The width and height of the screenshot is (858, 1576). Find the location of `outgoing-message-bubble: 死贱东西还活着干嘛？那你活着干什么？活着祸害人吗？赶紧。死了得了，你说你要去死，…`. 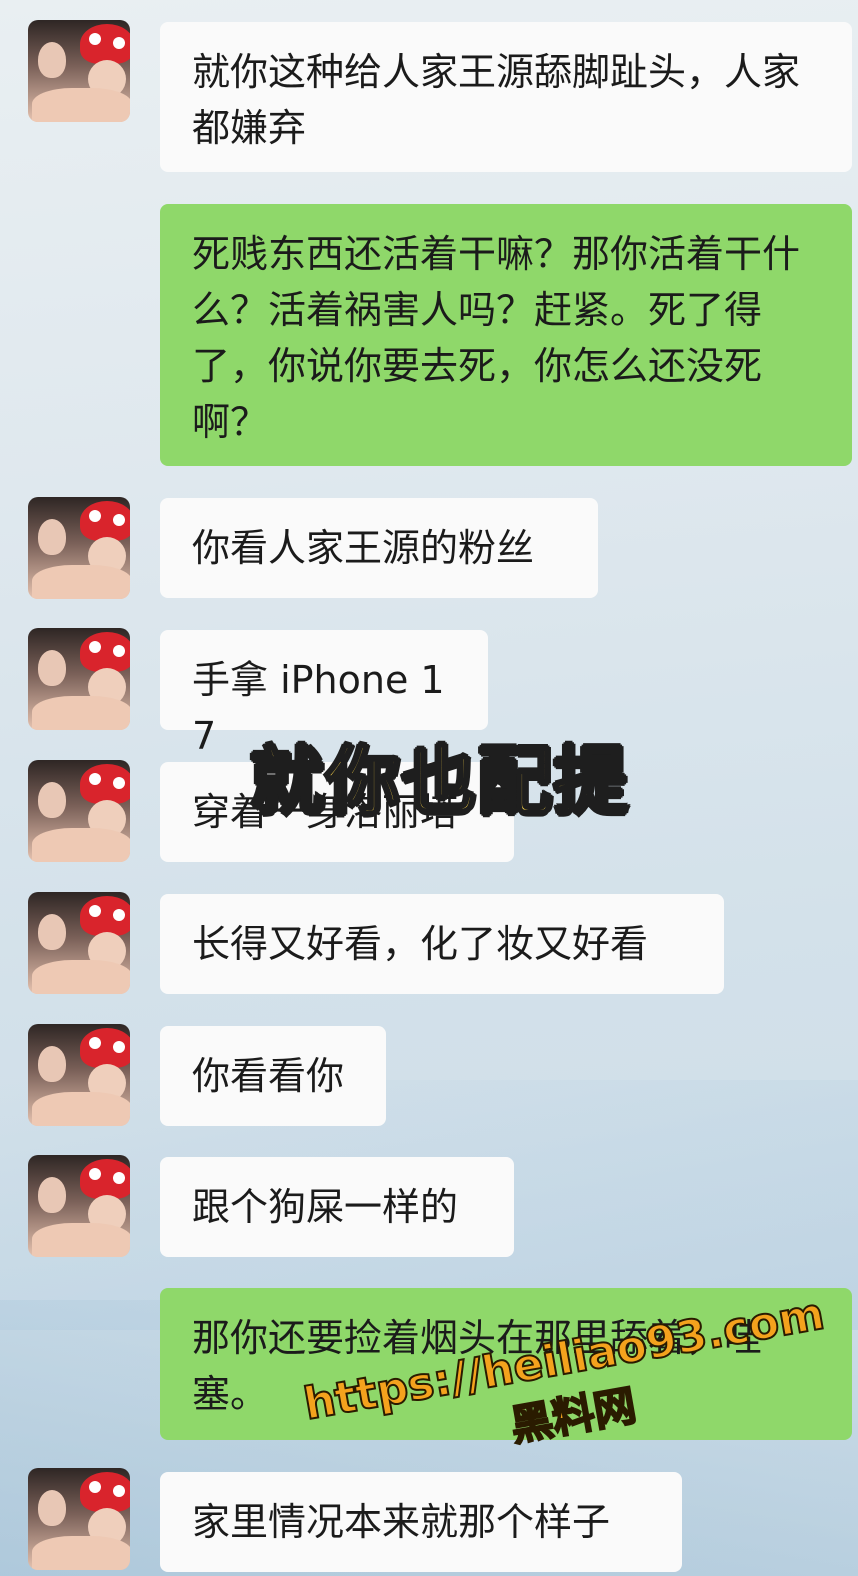

outgoing-message-bubble: 死贱东西还活着干嘛？那你活着干什么？活着祸害人吗？赶紧。死了得了，你说你要去死，… is located at coordinates (506, 335).